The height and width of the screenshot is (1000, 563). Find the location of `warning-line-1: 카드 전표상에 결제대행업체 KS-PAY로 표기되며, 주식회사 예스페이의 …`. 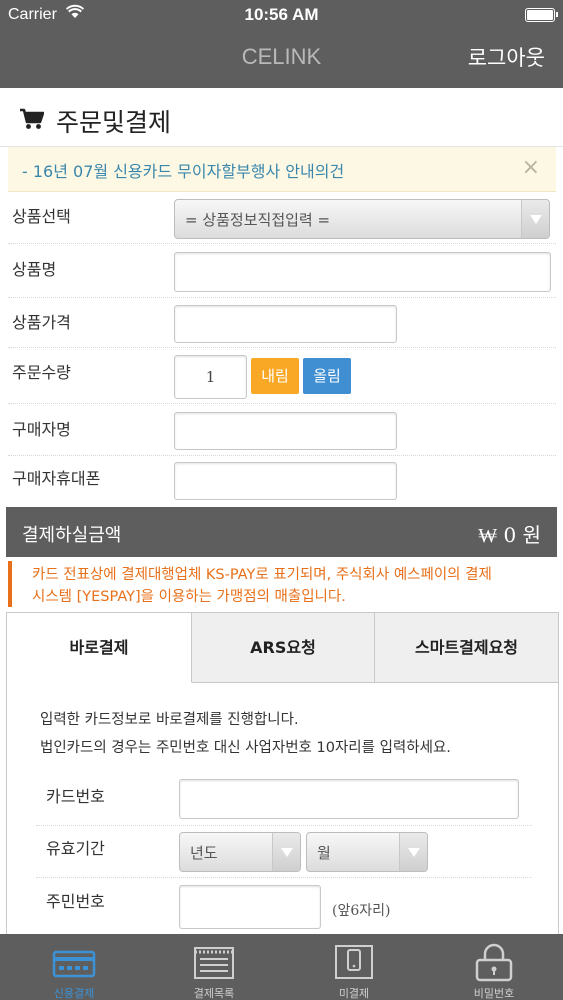

warning-line-1: 카드 전표상에 결제대행업체 KS-PAY로 표기되며, 주식회사 예스페이의 … is located at coordinates (262, 575).